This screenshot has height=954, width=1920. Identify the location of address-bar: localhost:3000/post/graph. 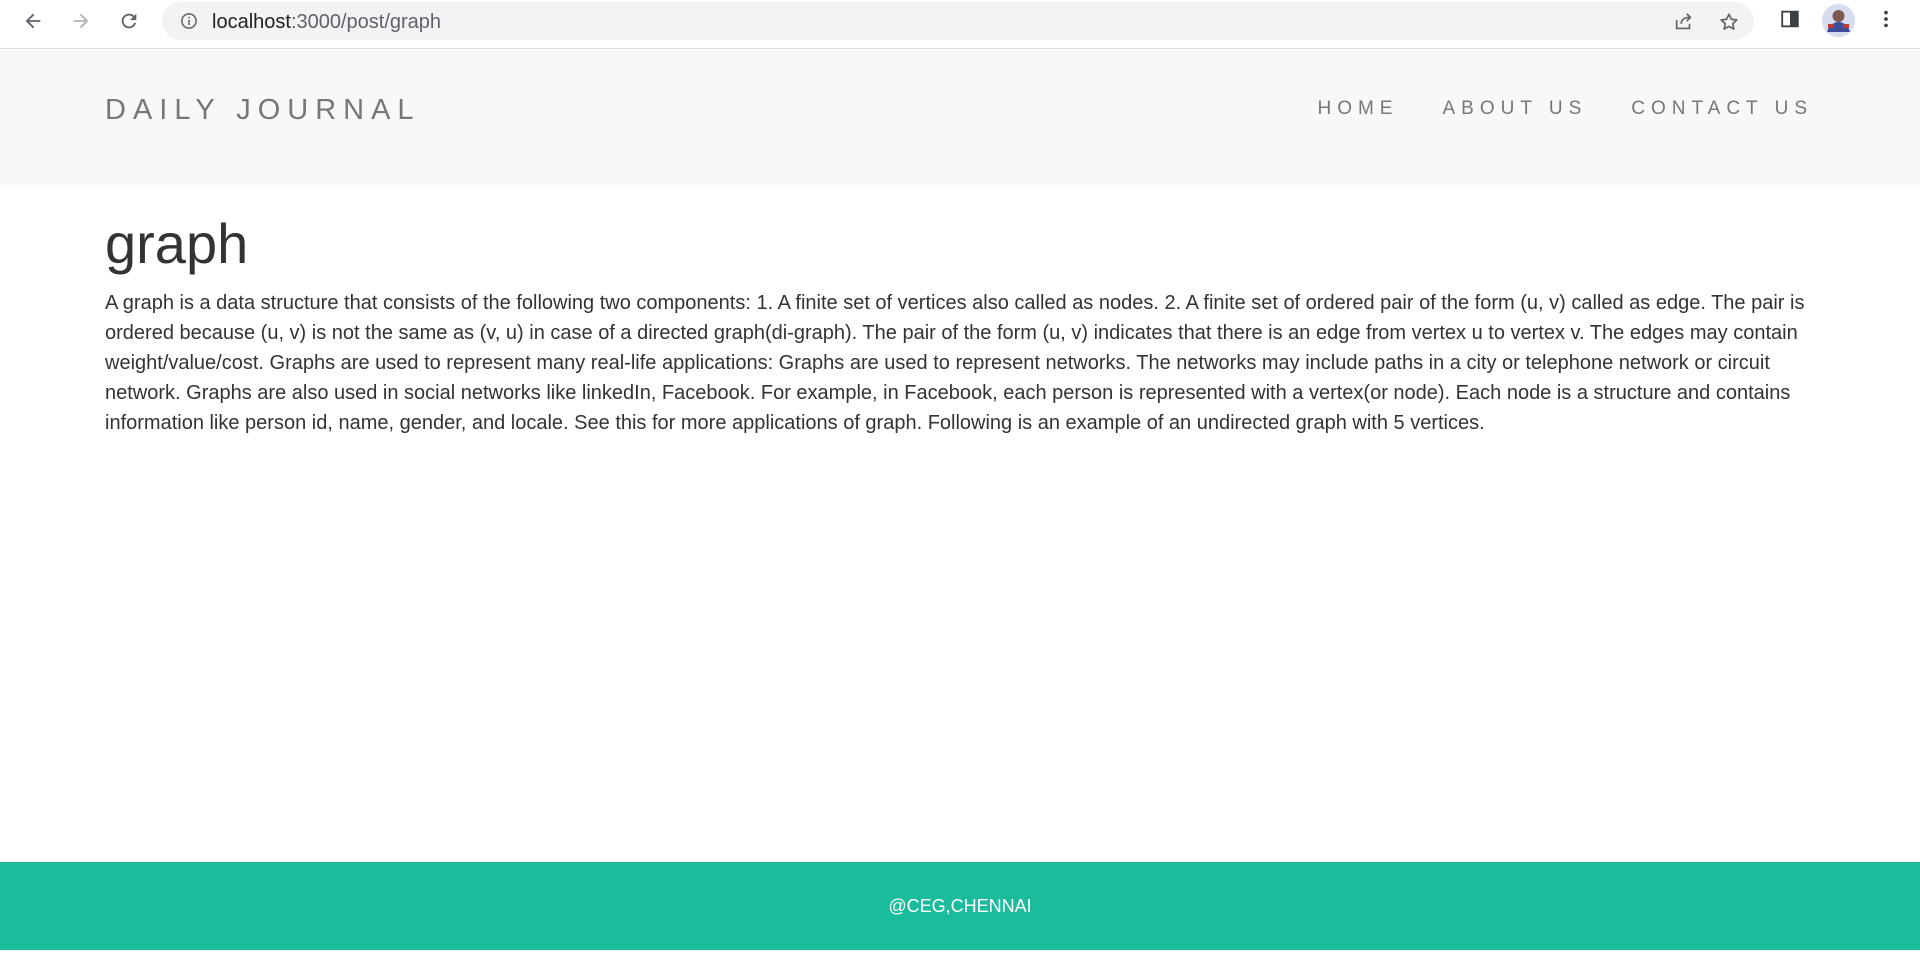
(958, 21).